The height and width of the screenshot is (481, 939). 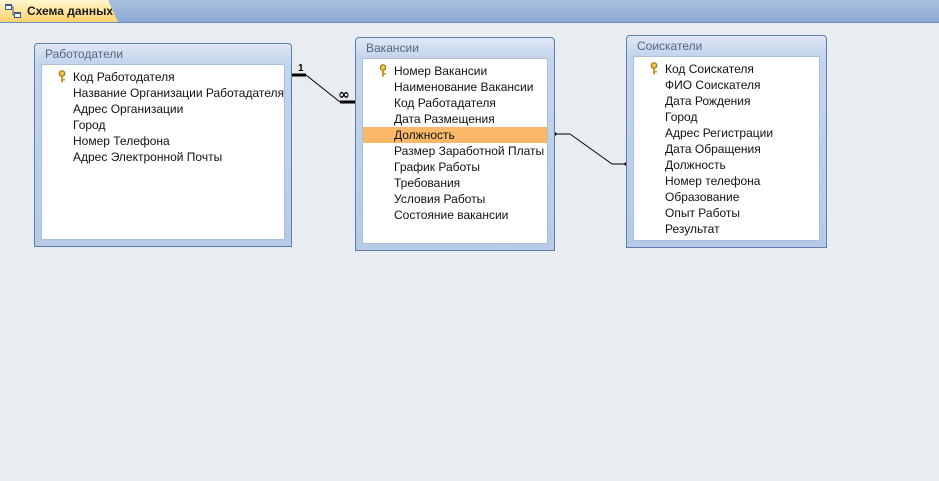 What do you see at coordinates (726, 85) in the screenshot?
I see `field-item: ФИО Соискателя` at bounding box center [726, 85].